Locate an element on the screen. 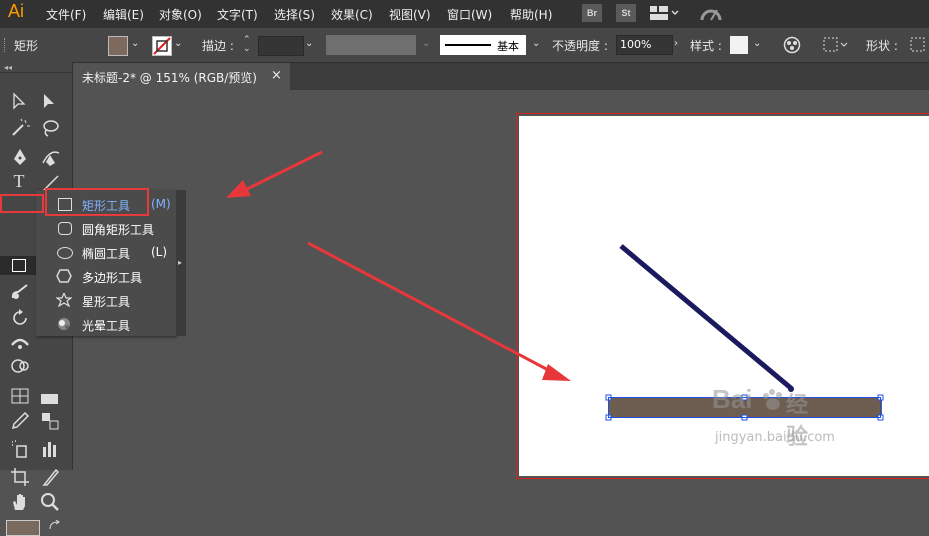 The width and height of the screenshot is (929, 536). flyout-item-label: 圆角矩形工具 is located at coordinates (118, 230).